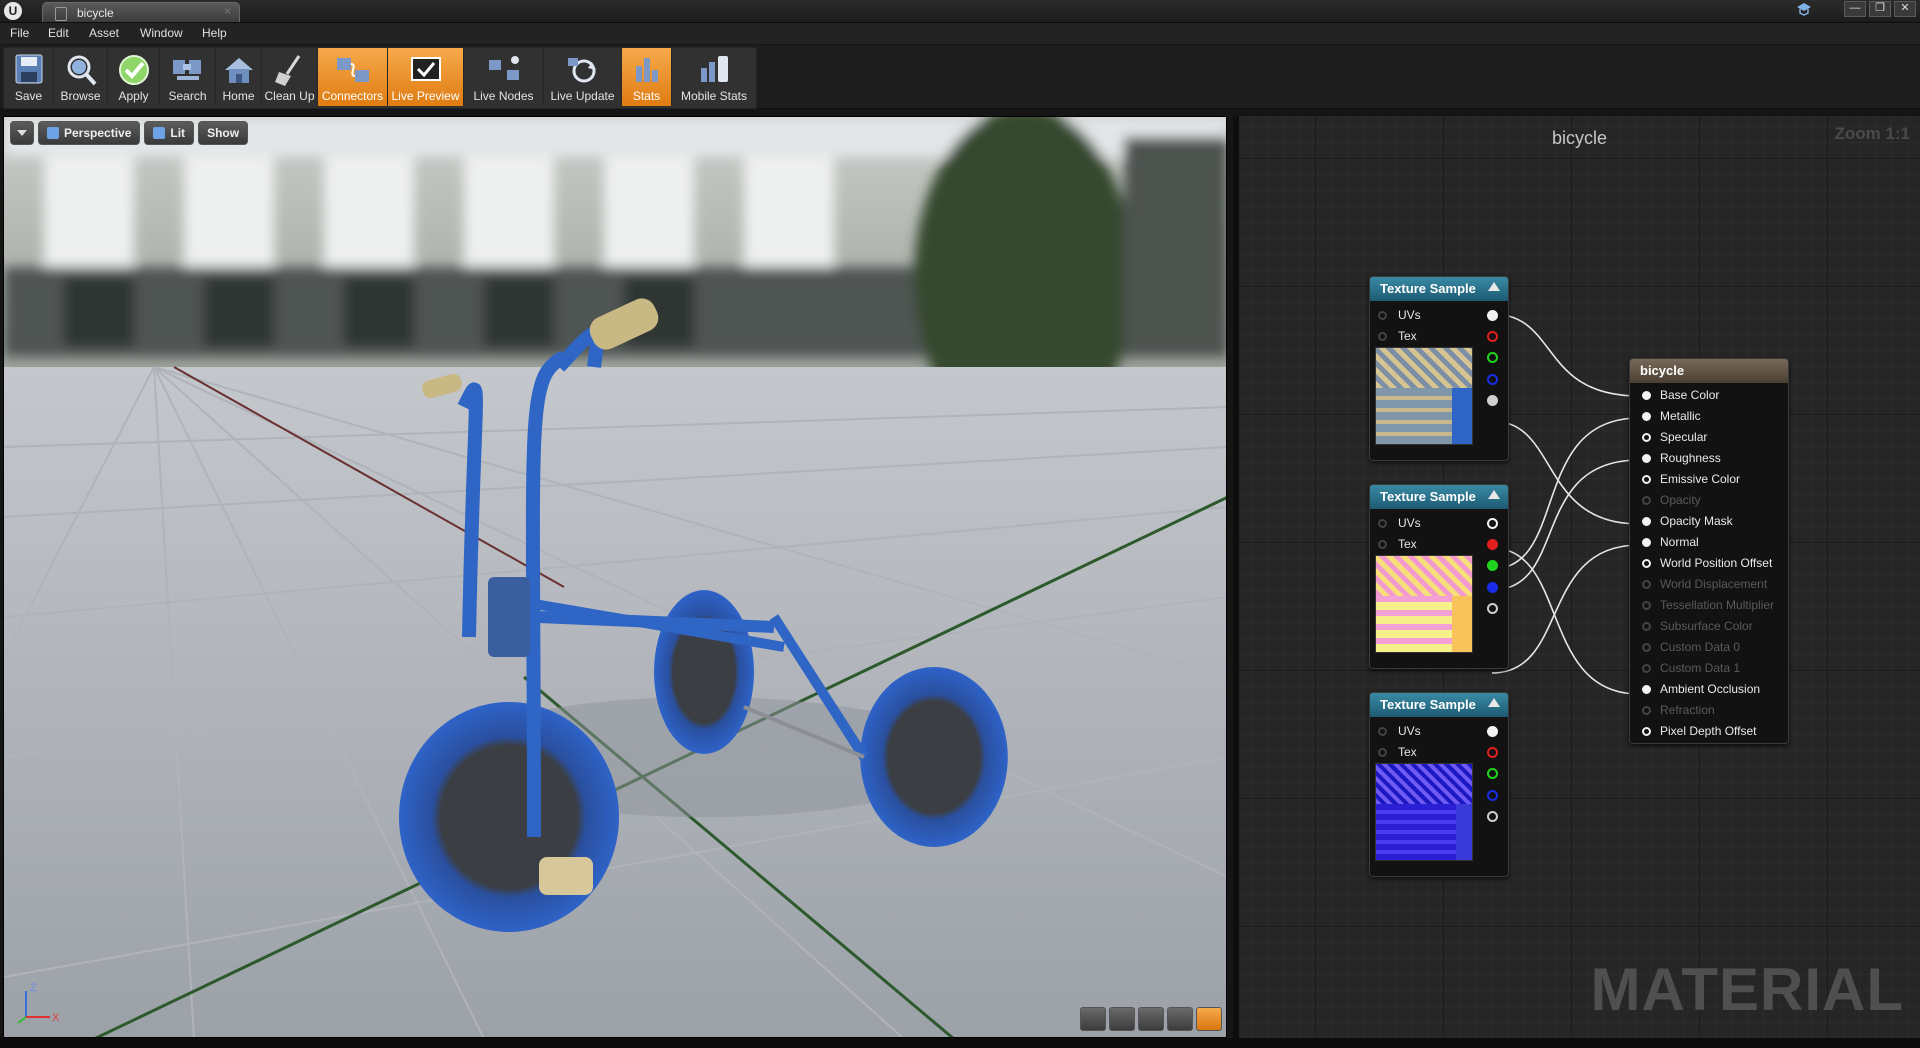 The image size is (1920, 1048). I want to click on node-header: bicycle, so click(1709, 371).